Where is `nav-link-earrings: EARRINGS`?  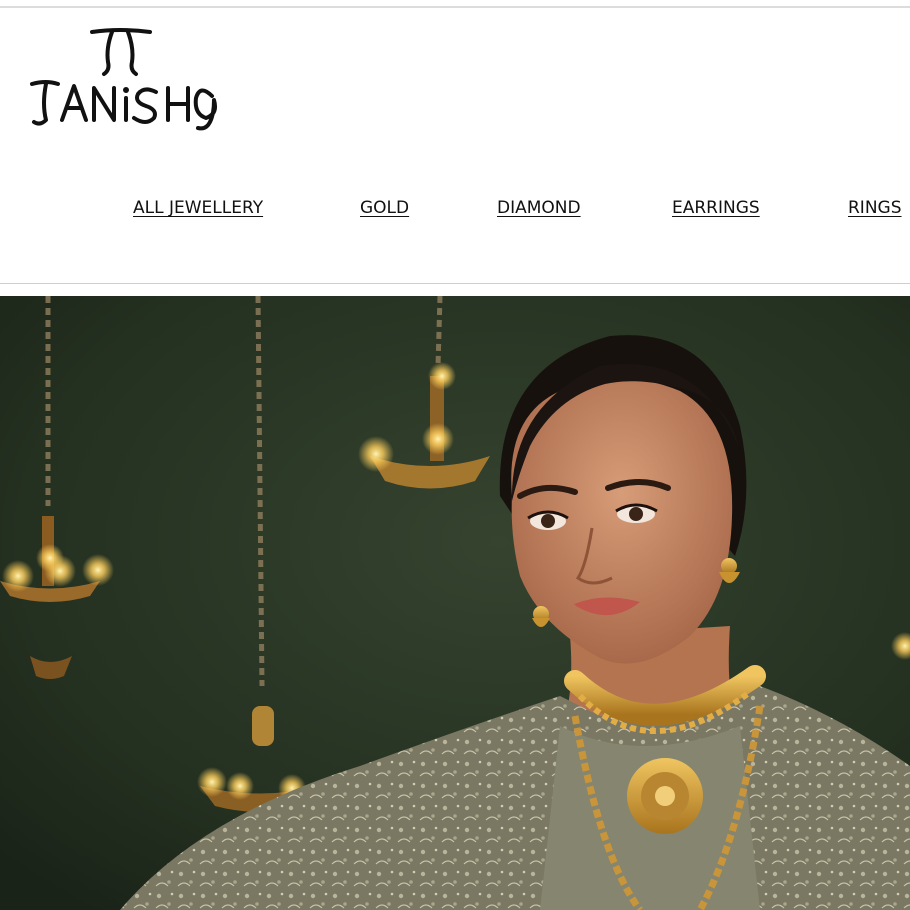 nav-link-earrings: EARRINGS is located at coordinates (716, 208).